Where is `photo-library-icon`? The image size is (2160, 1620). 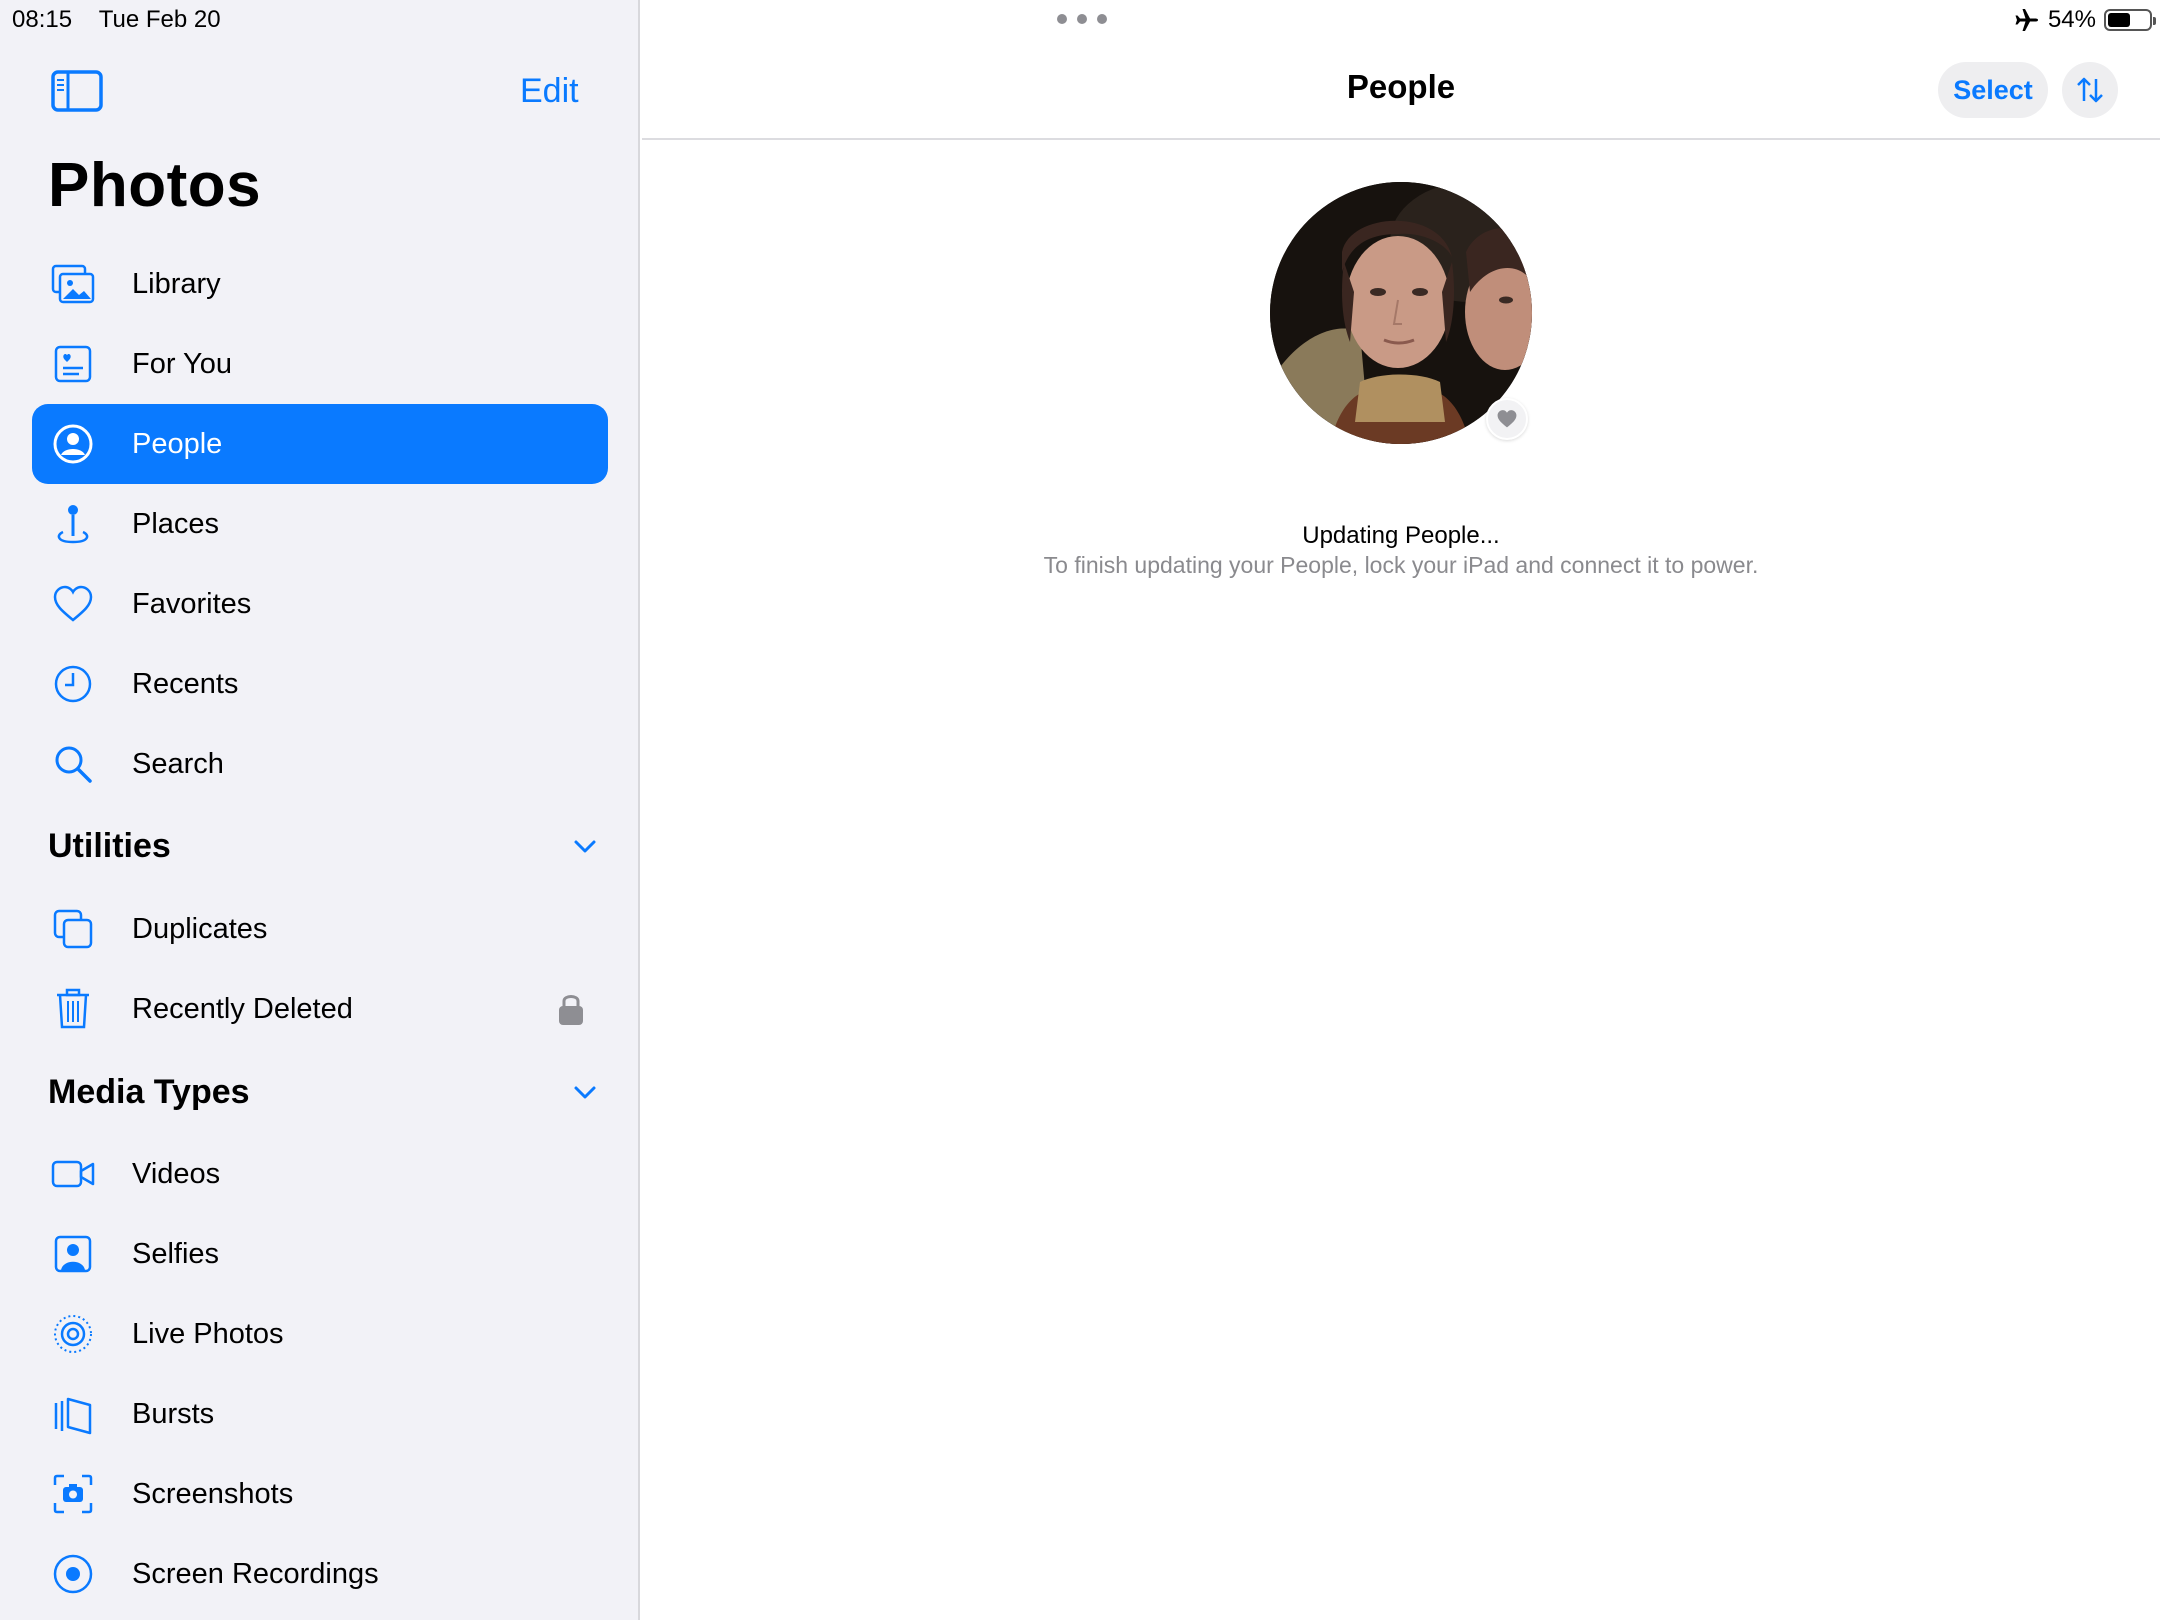 photo-library-icon is located at coordinates (73, 284).